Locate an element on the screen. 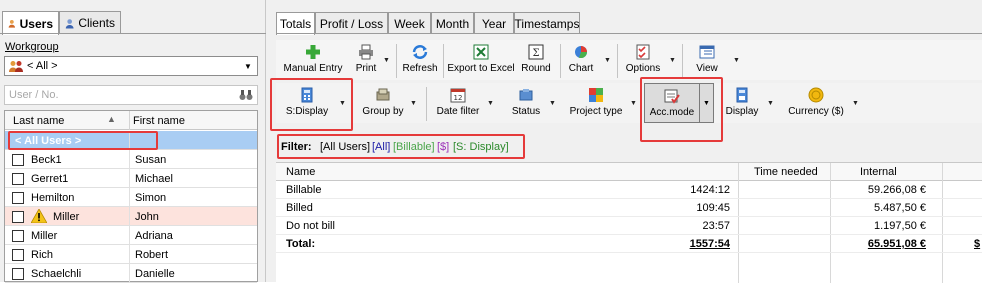  workgroup-value: < All > is located at coordinates (42, 66).